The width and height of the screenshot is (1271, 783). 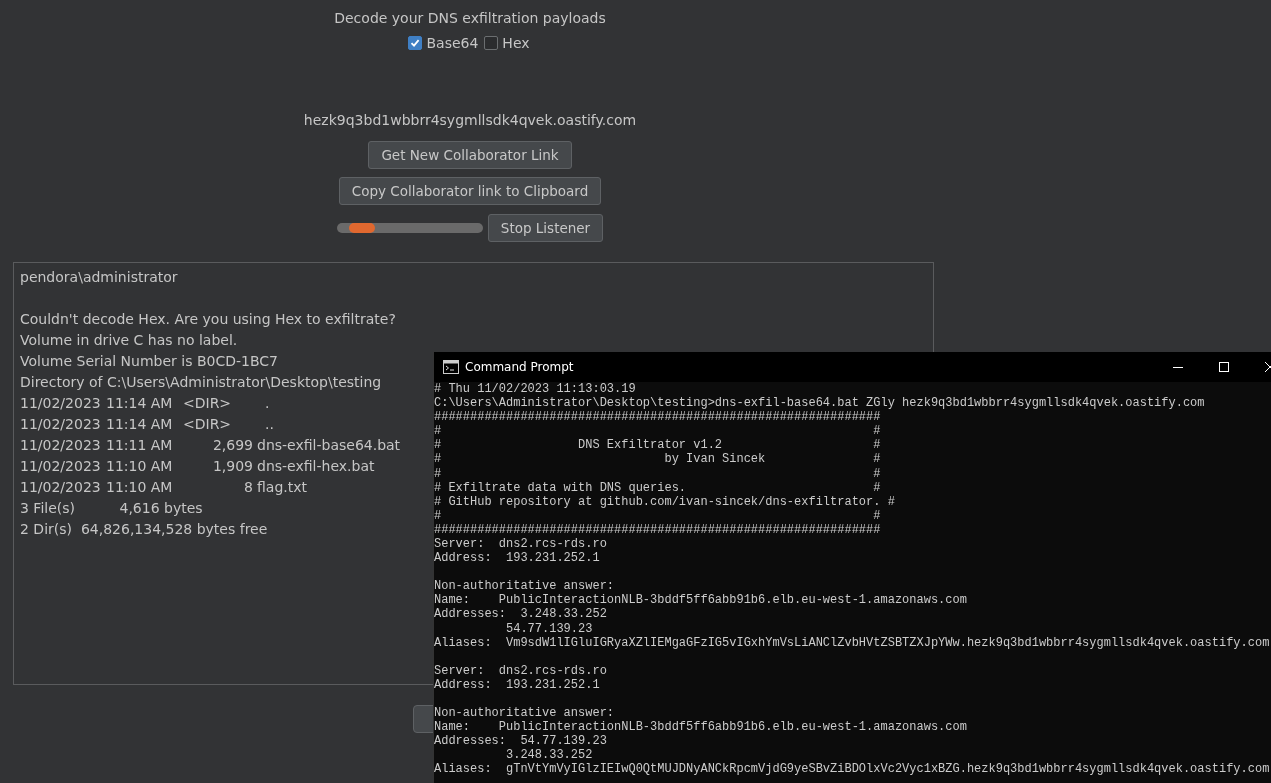 I want to click on output-line: Couldn't decode Hex. Are you using Hex to exfiltrate?, so click(x=208, y=319).